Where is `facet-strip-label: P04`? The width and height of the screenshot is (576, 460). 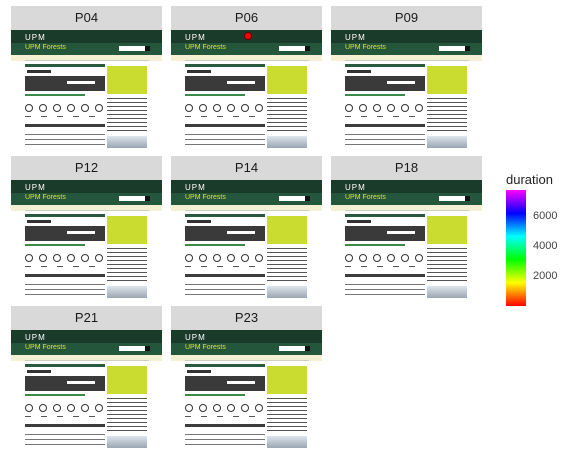
facet-strip-label: P04 is located at coordinates (86, 18).